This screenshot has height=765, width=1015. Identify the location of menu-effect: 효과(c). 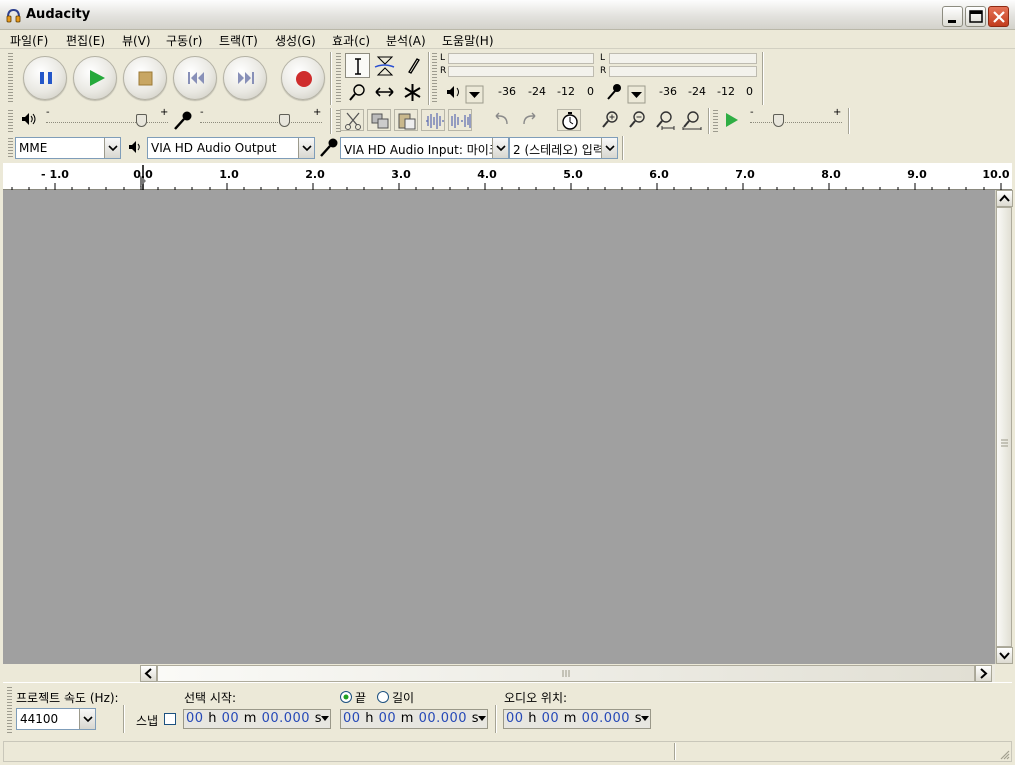
(351, 40).